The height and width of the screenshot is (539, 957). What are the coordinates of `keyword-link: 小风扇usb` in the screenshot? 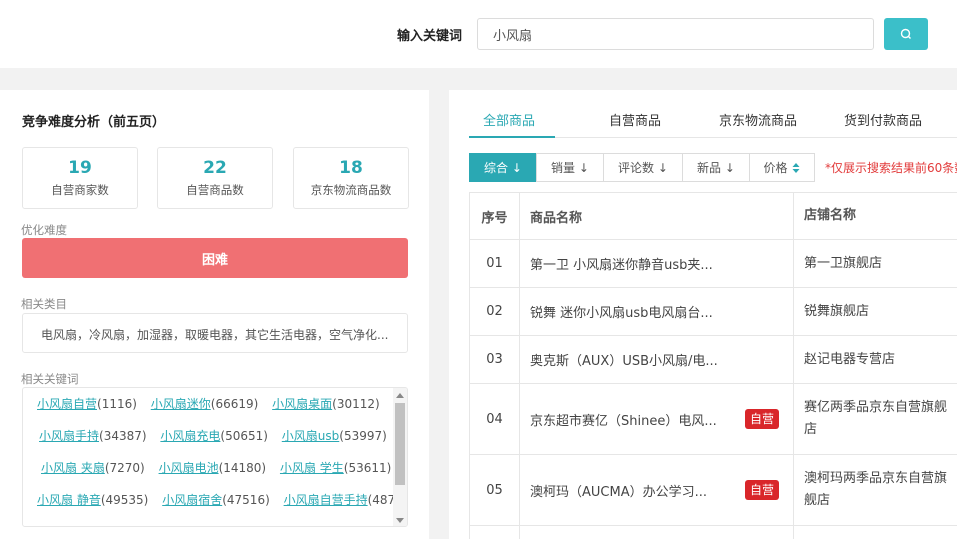 It's located at (310, 436).